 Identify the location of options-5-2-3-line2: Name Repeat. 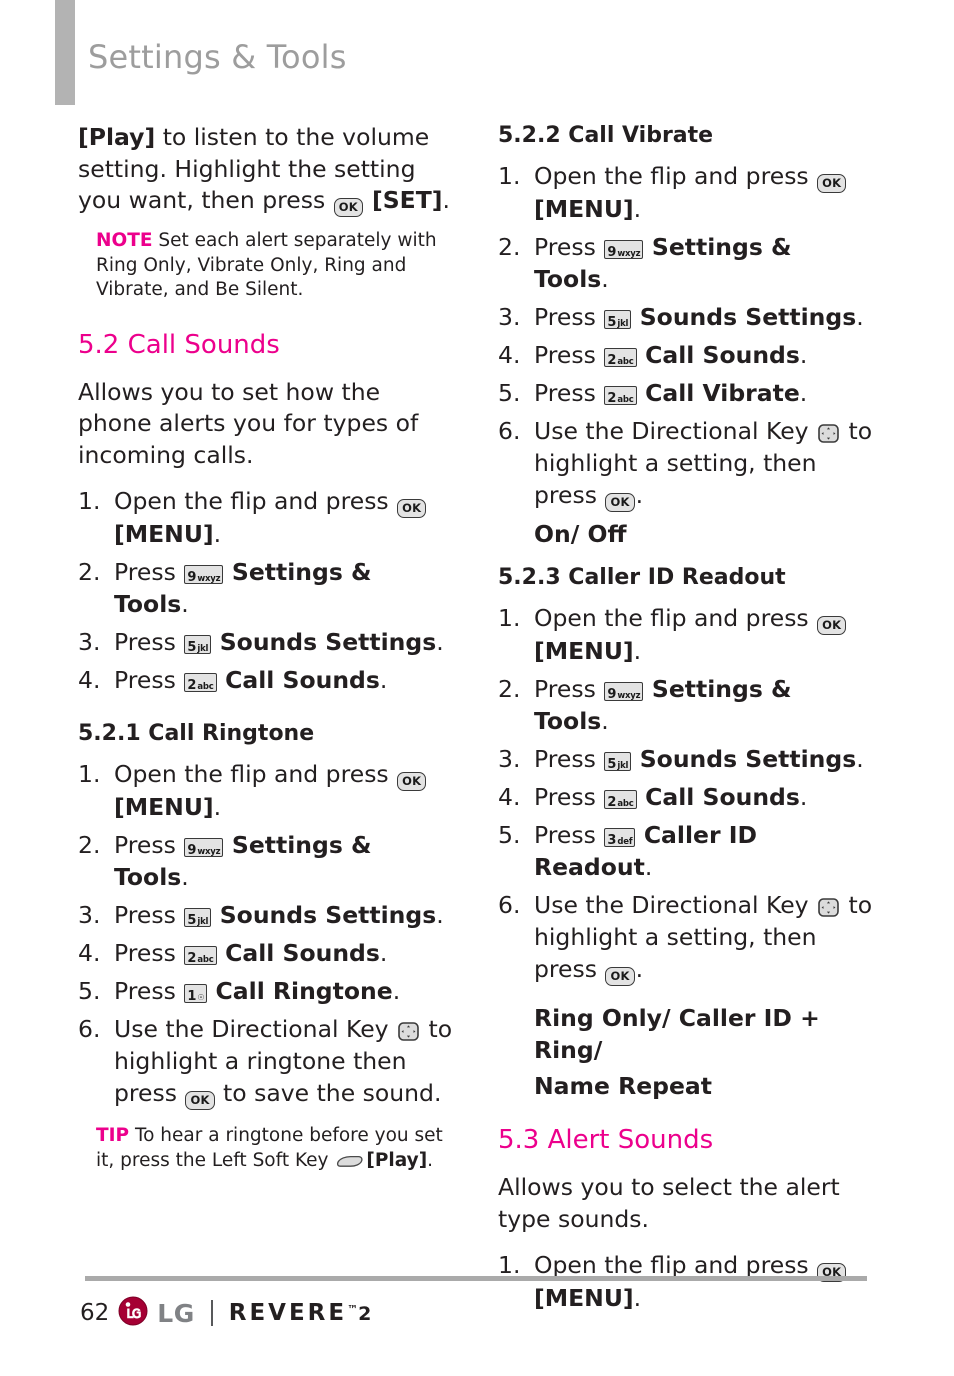
(623, 1086).